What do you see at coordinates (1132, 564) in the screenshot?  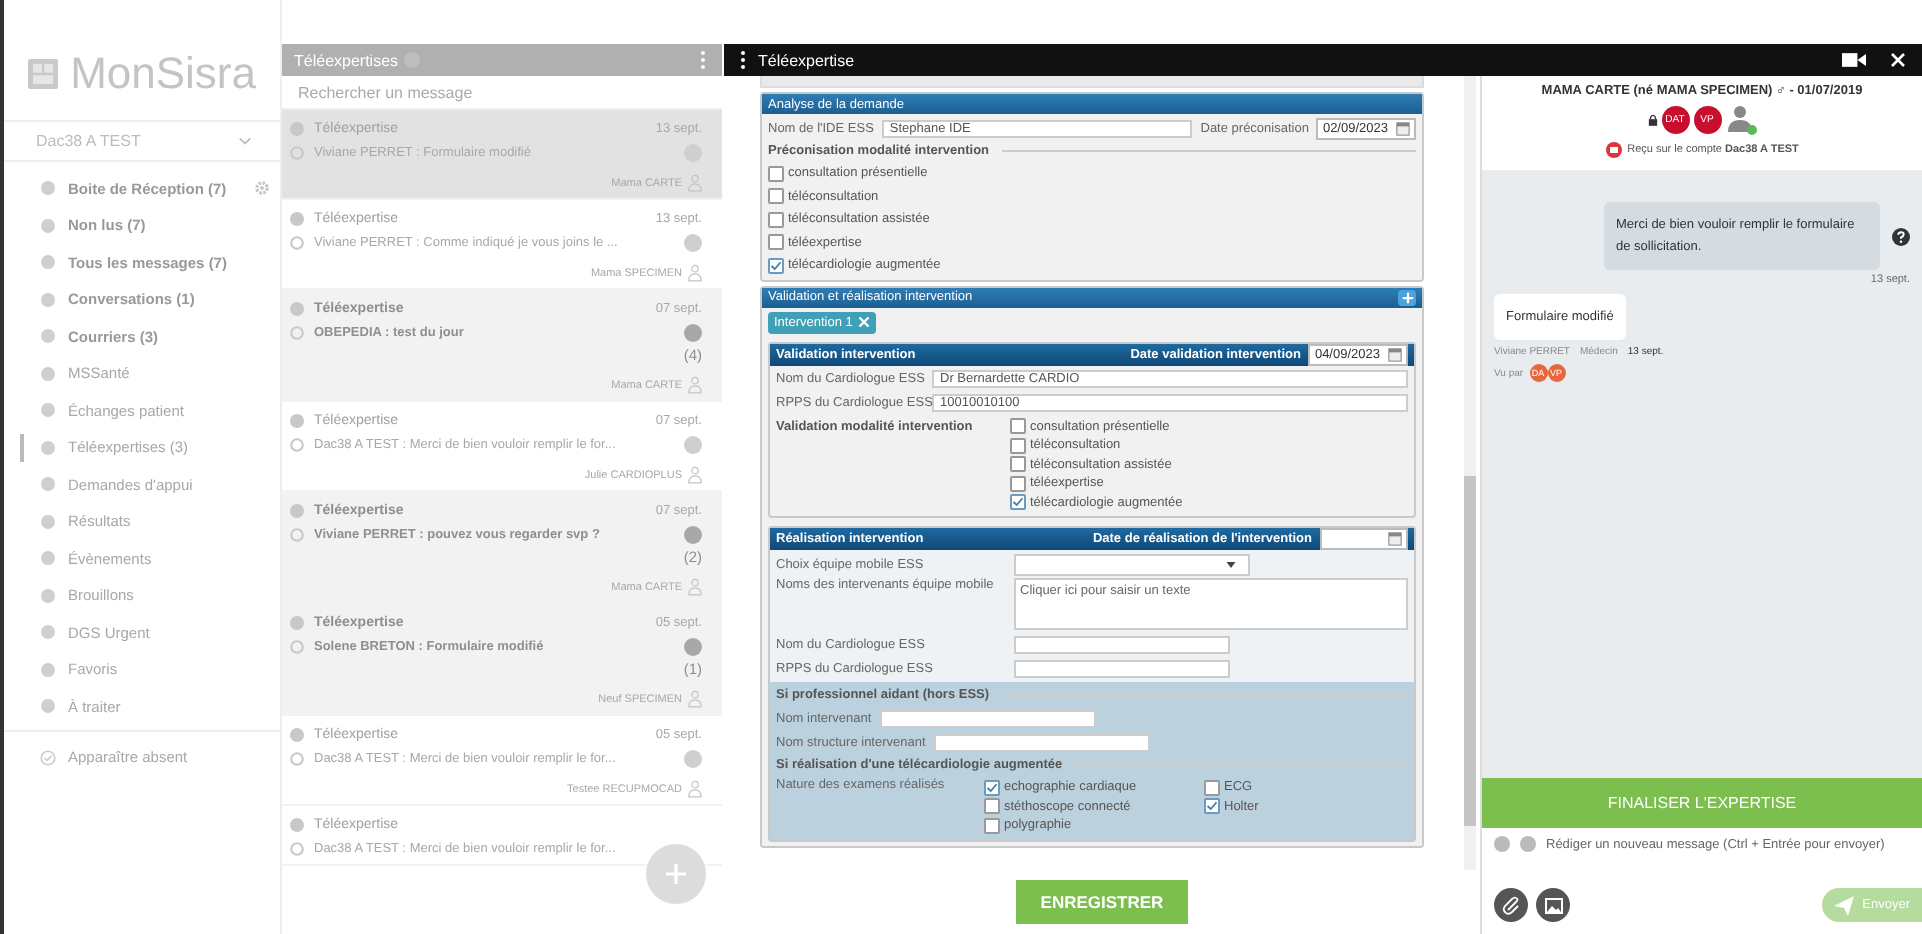 I see `dropdown` at bounding box center [1132, 564].